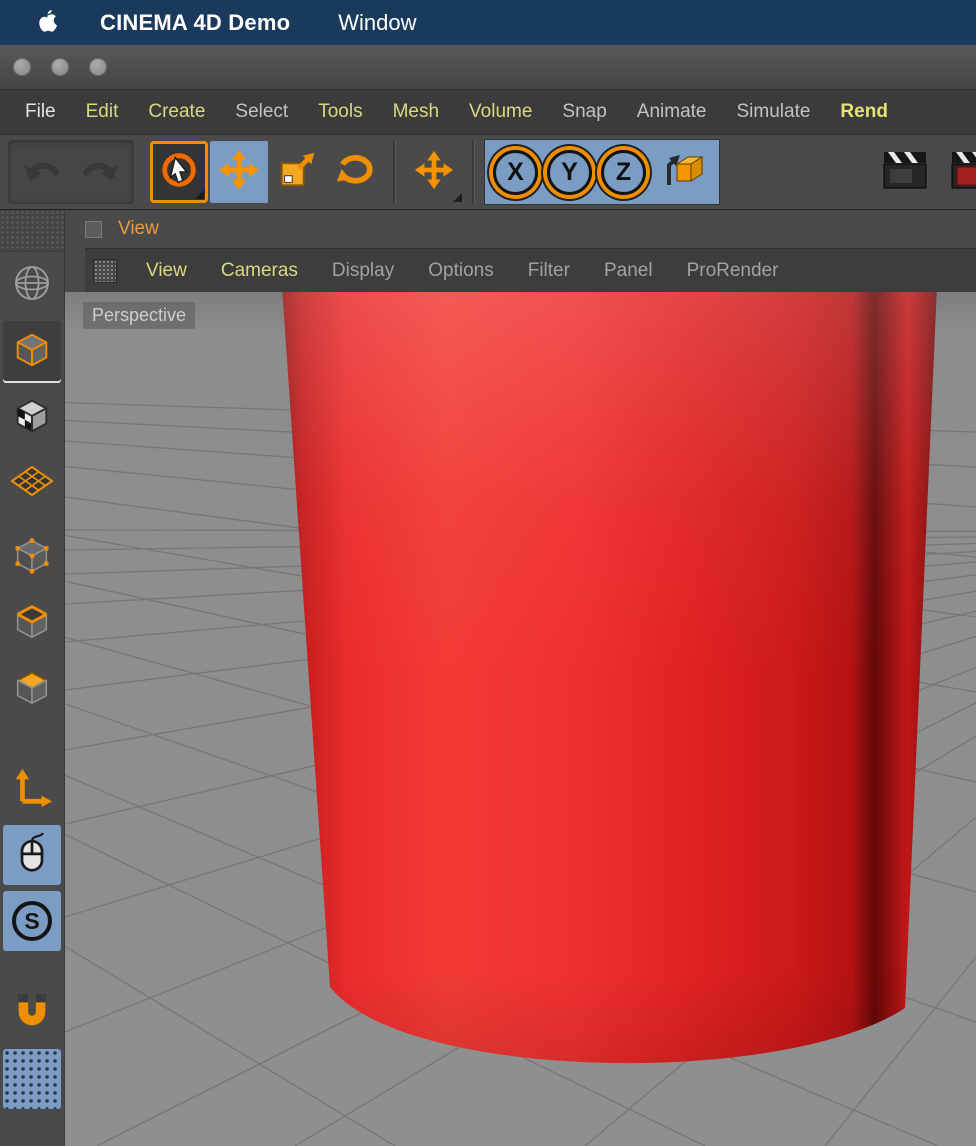 The image size is (976, 1146). I want to click on rotate-icon, so click(355, 172).